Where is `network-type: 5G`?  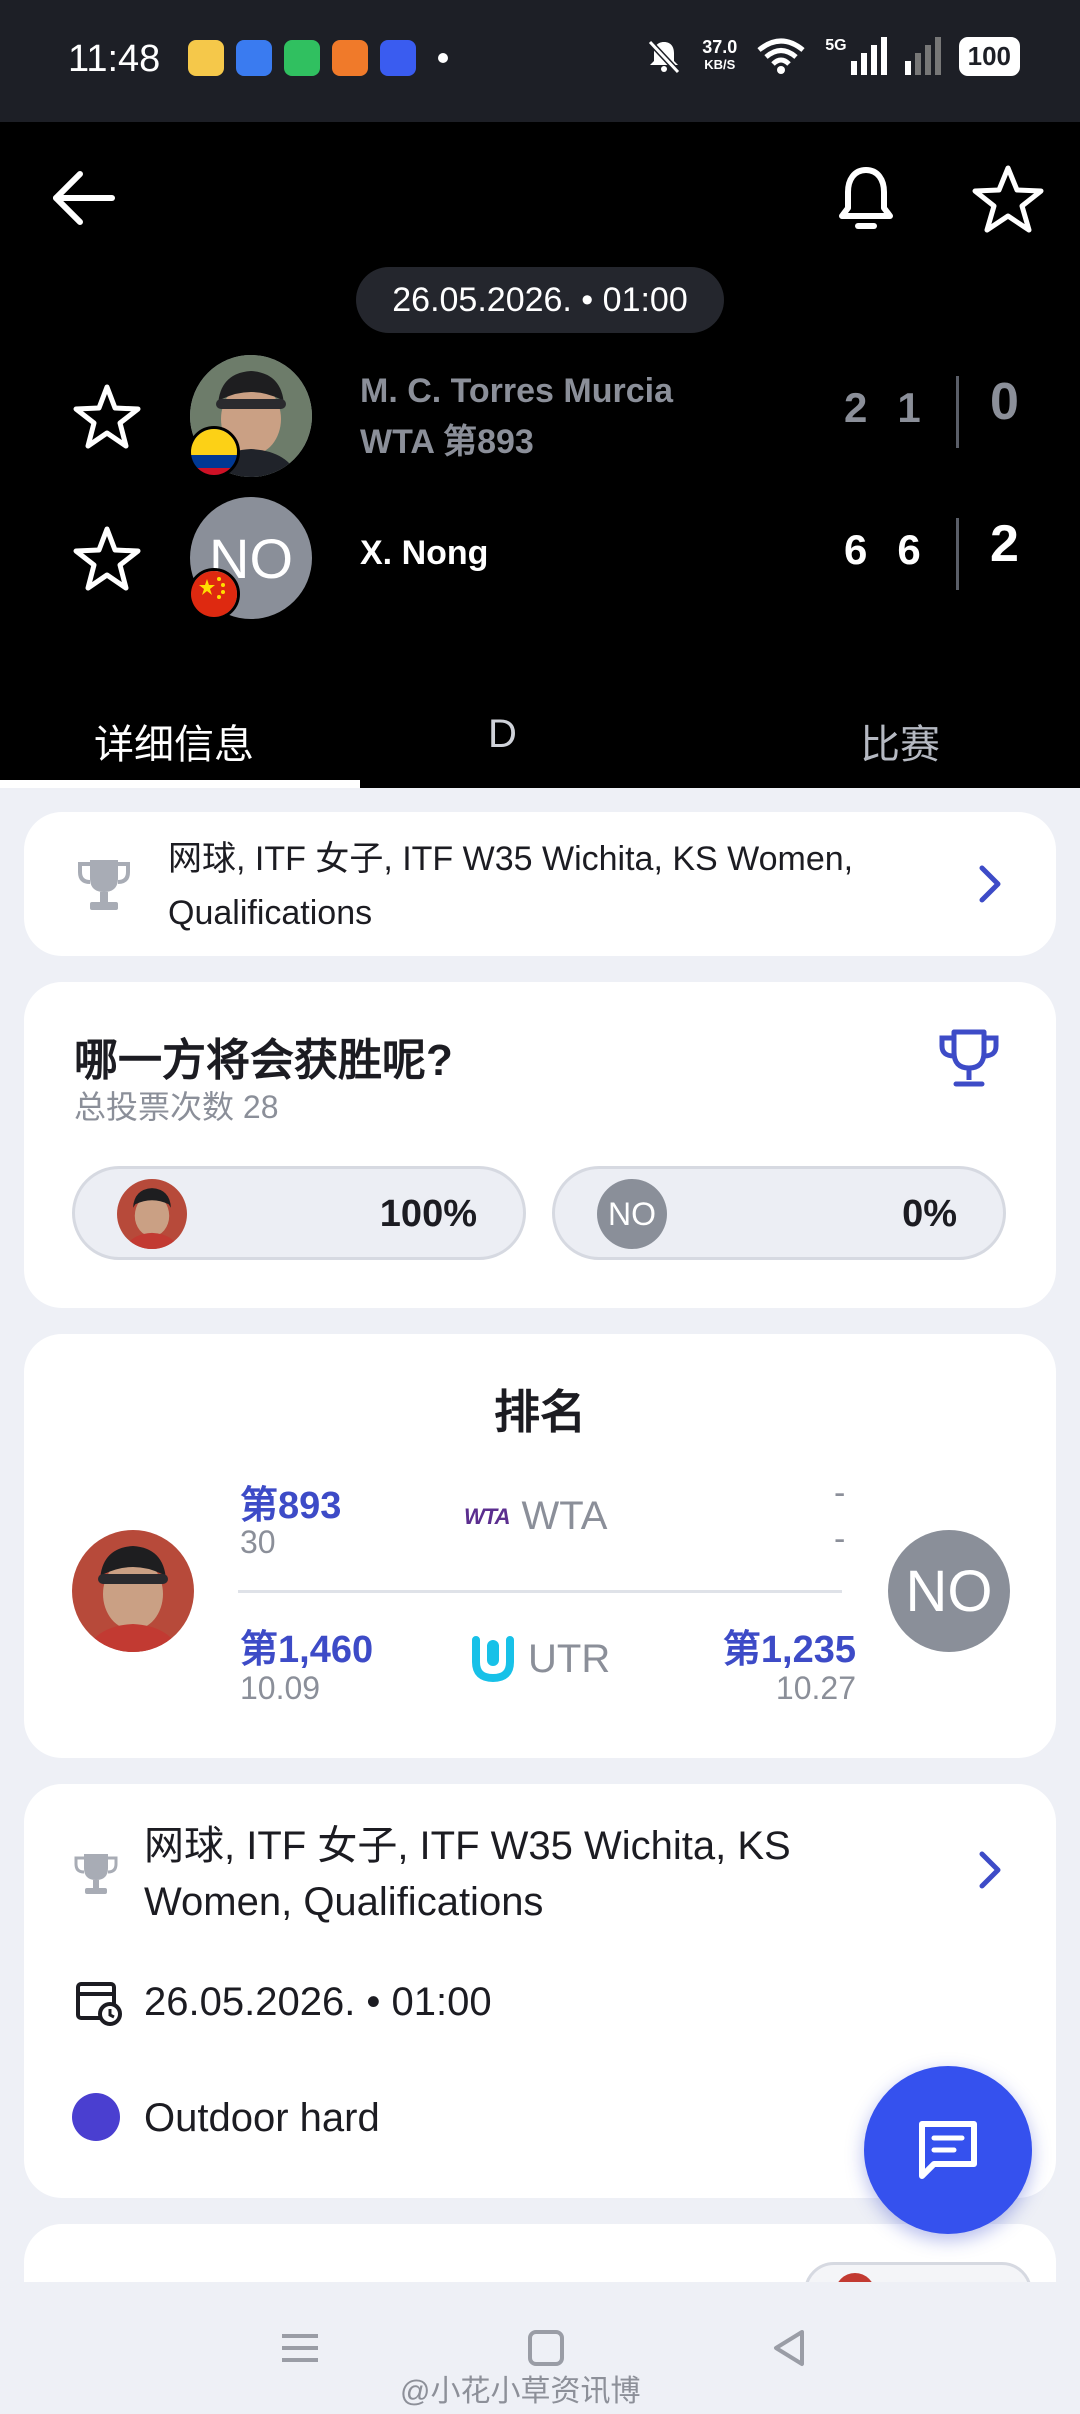
network-type: 5G is located at coordinates (836, 45).